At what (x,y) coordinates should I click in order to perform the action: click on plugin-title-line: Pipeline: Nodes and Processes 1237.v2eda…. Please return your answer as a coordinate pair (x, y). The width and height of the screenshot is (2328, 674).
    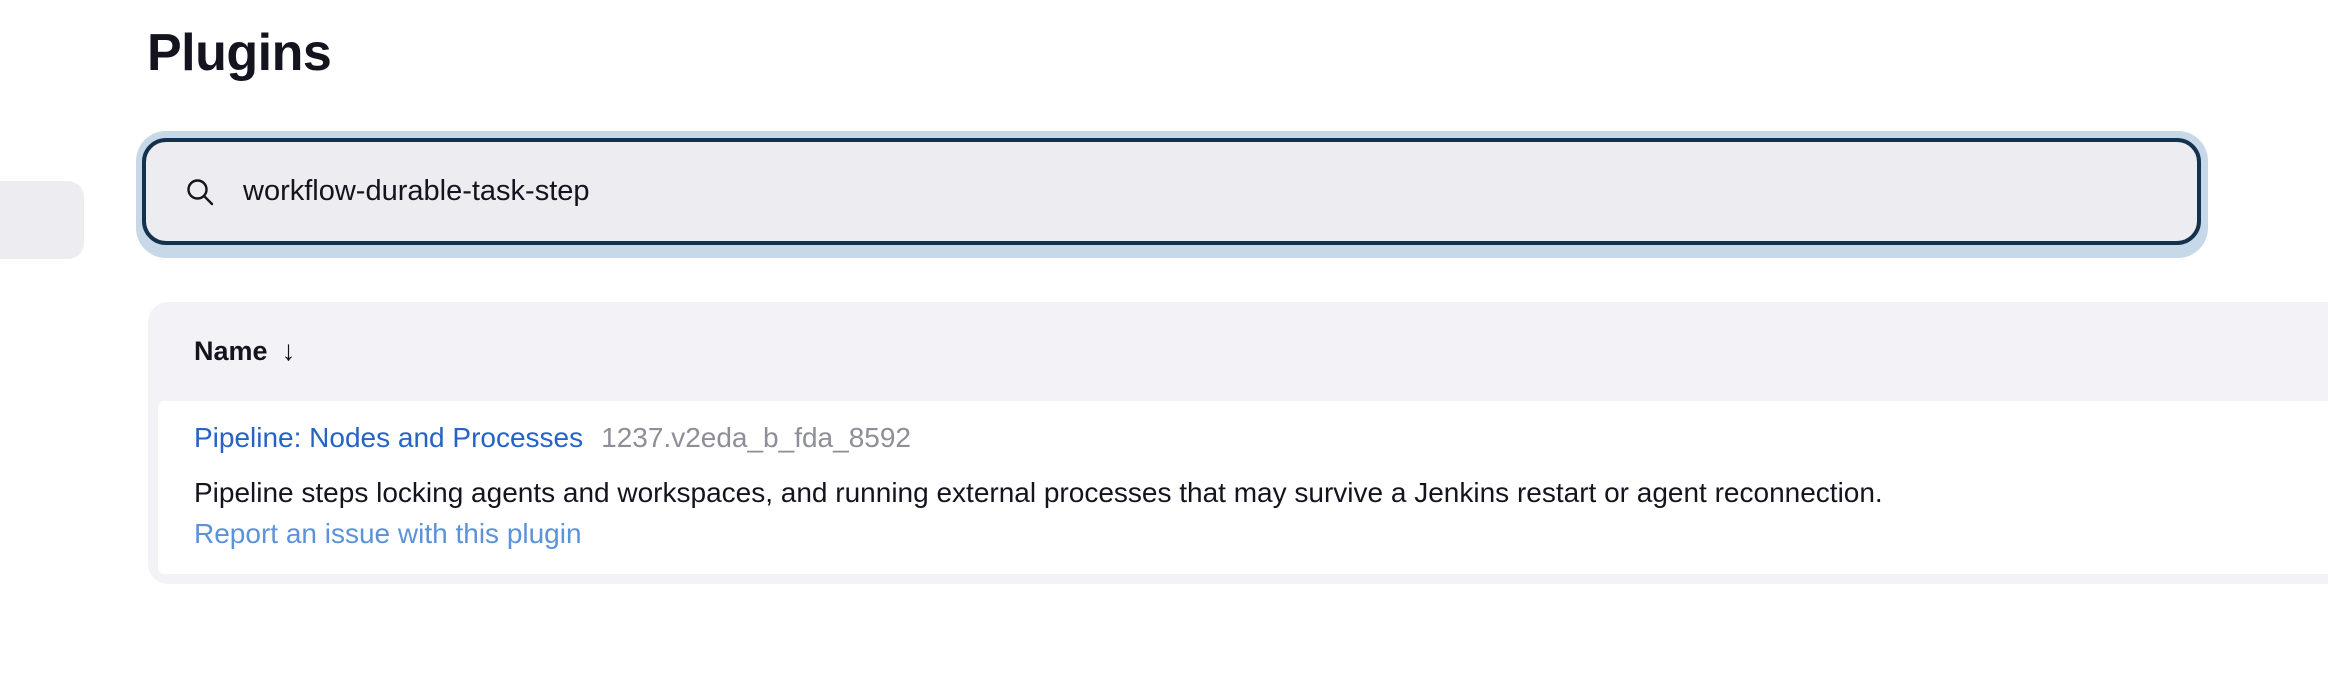
    Looking at the image, I should click on (552, 438).